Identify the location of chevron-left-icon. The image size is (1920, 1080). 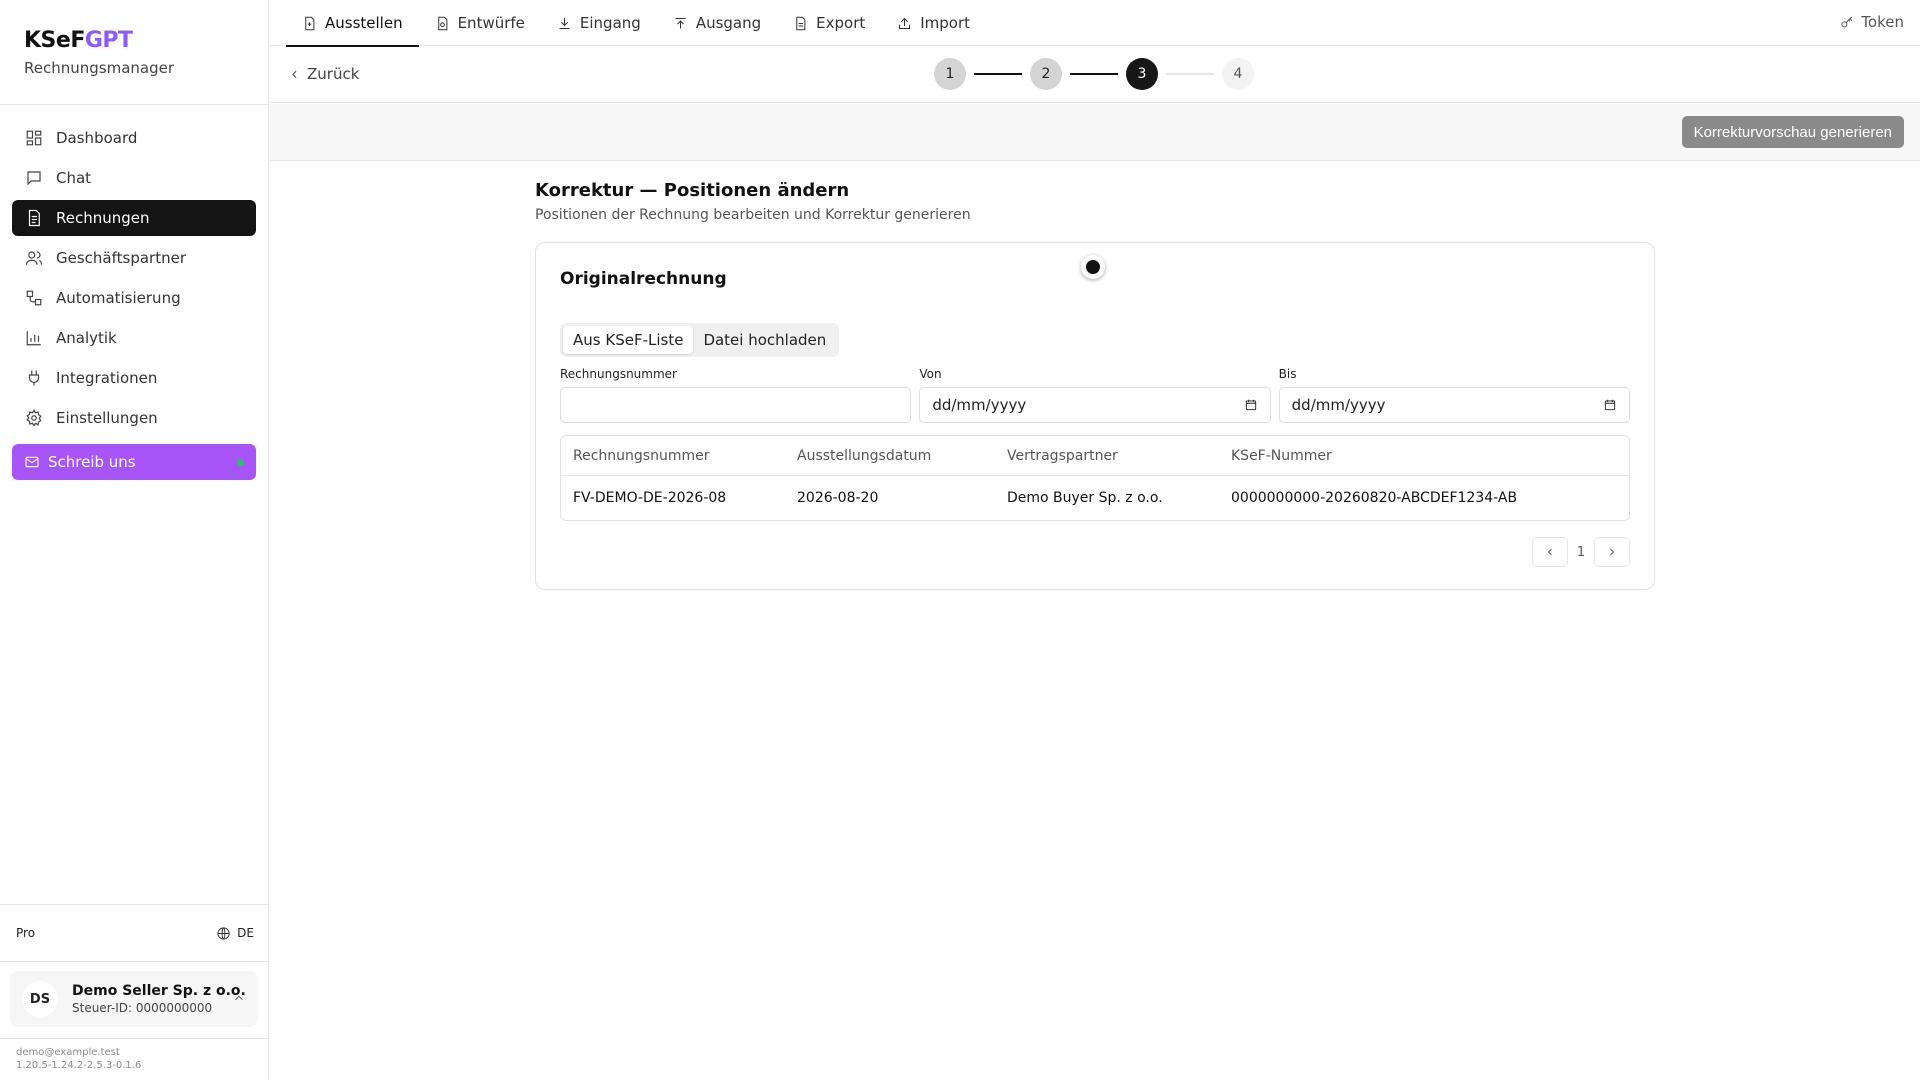
(294, 74).